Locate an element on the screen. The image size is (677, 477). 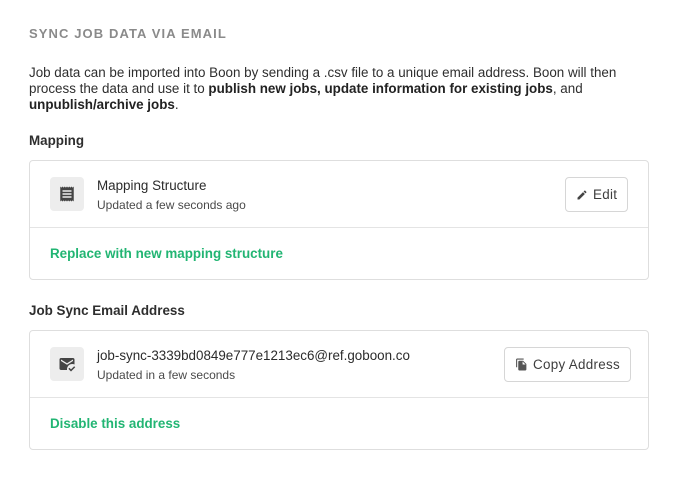
copy-address-button: Copy Address is located at coordinates (567, 364).